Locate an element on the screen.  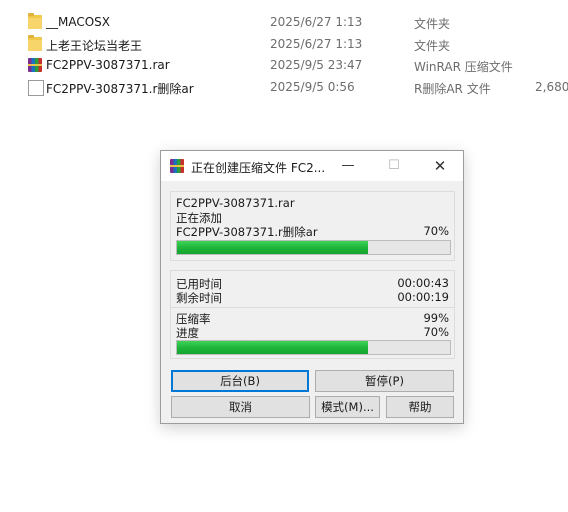
file-name: FC2PPV-3087371.rar is located at coordinates (108, 65).